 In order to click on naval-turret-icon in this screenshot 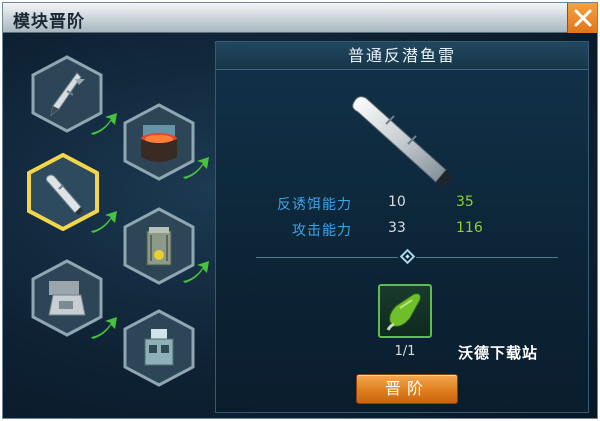, I will do `click(67, 298)`.